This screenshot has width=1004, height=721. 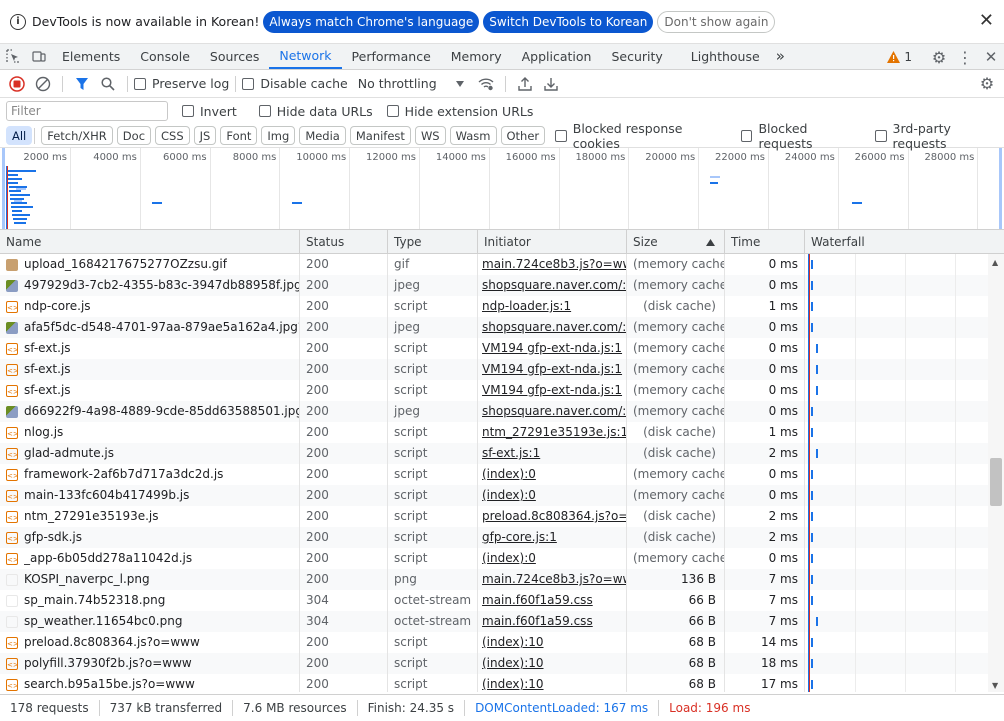 I want to click on invert-toggle: Invert, so click(x=209, y=111).